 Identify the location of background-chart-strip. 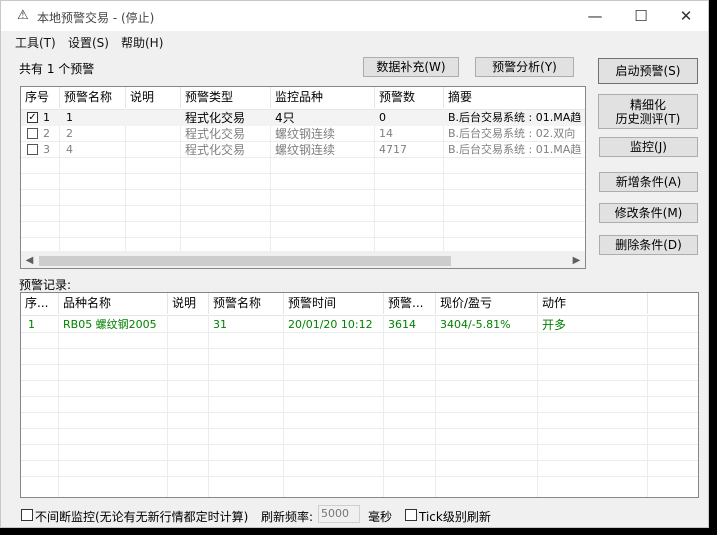
(713, 267).